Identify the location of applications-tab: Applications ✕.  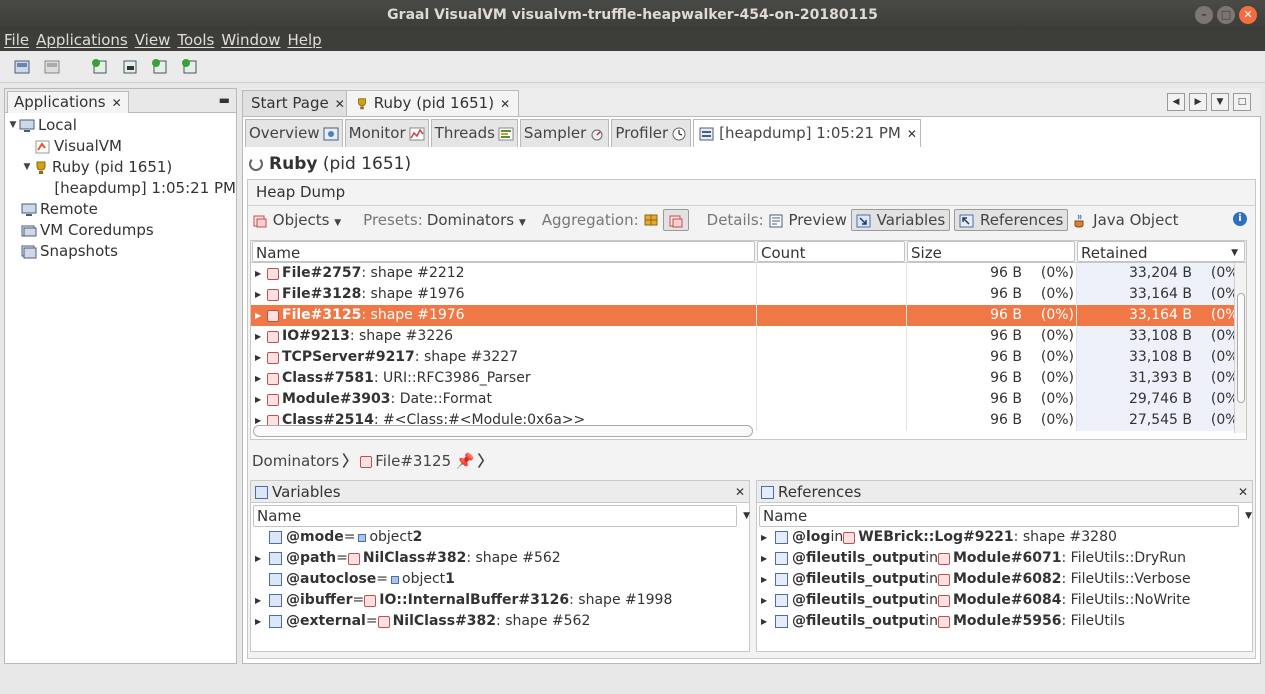
(68, 102).